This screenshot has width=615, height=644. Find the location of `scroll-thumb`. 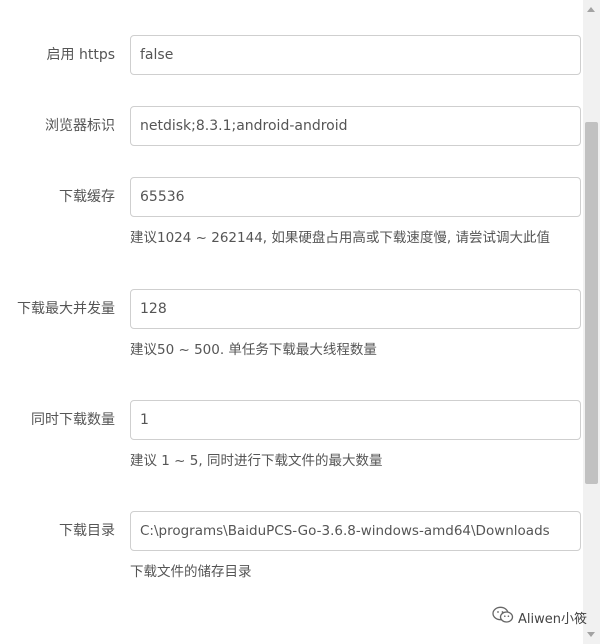

scroll-thumb is located at coordinates (591, 303).